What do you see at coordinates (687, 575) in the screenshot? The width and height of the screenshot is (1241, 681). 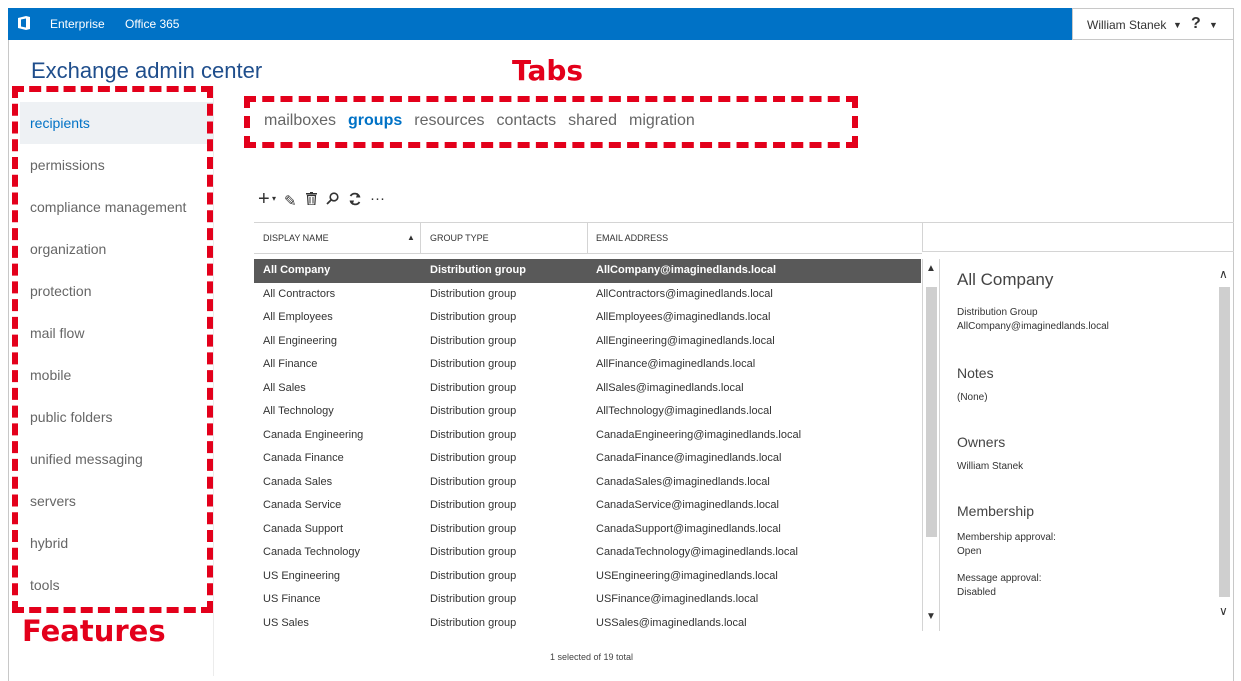 I see `email-cell: USEngineering@imaginedlands.local` at bounding box center [687, 575].